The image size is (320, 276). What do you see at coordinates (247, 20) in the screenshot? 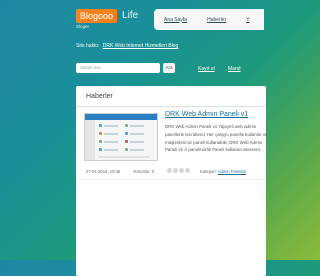
I see `nav-item-truncated: Y` at bounding box center [247, 20].